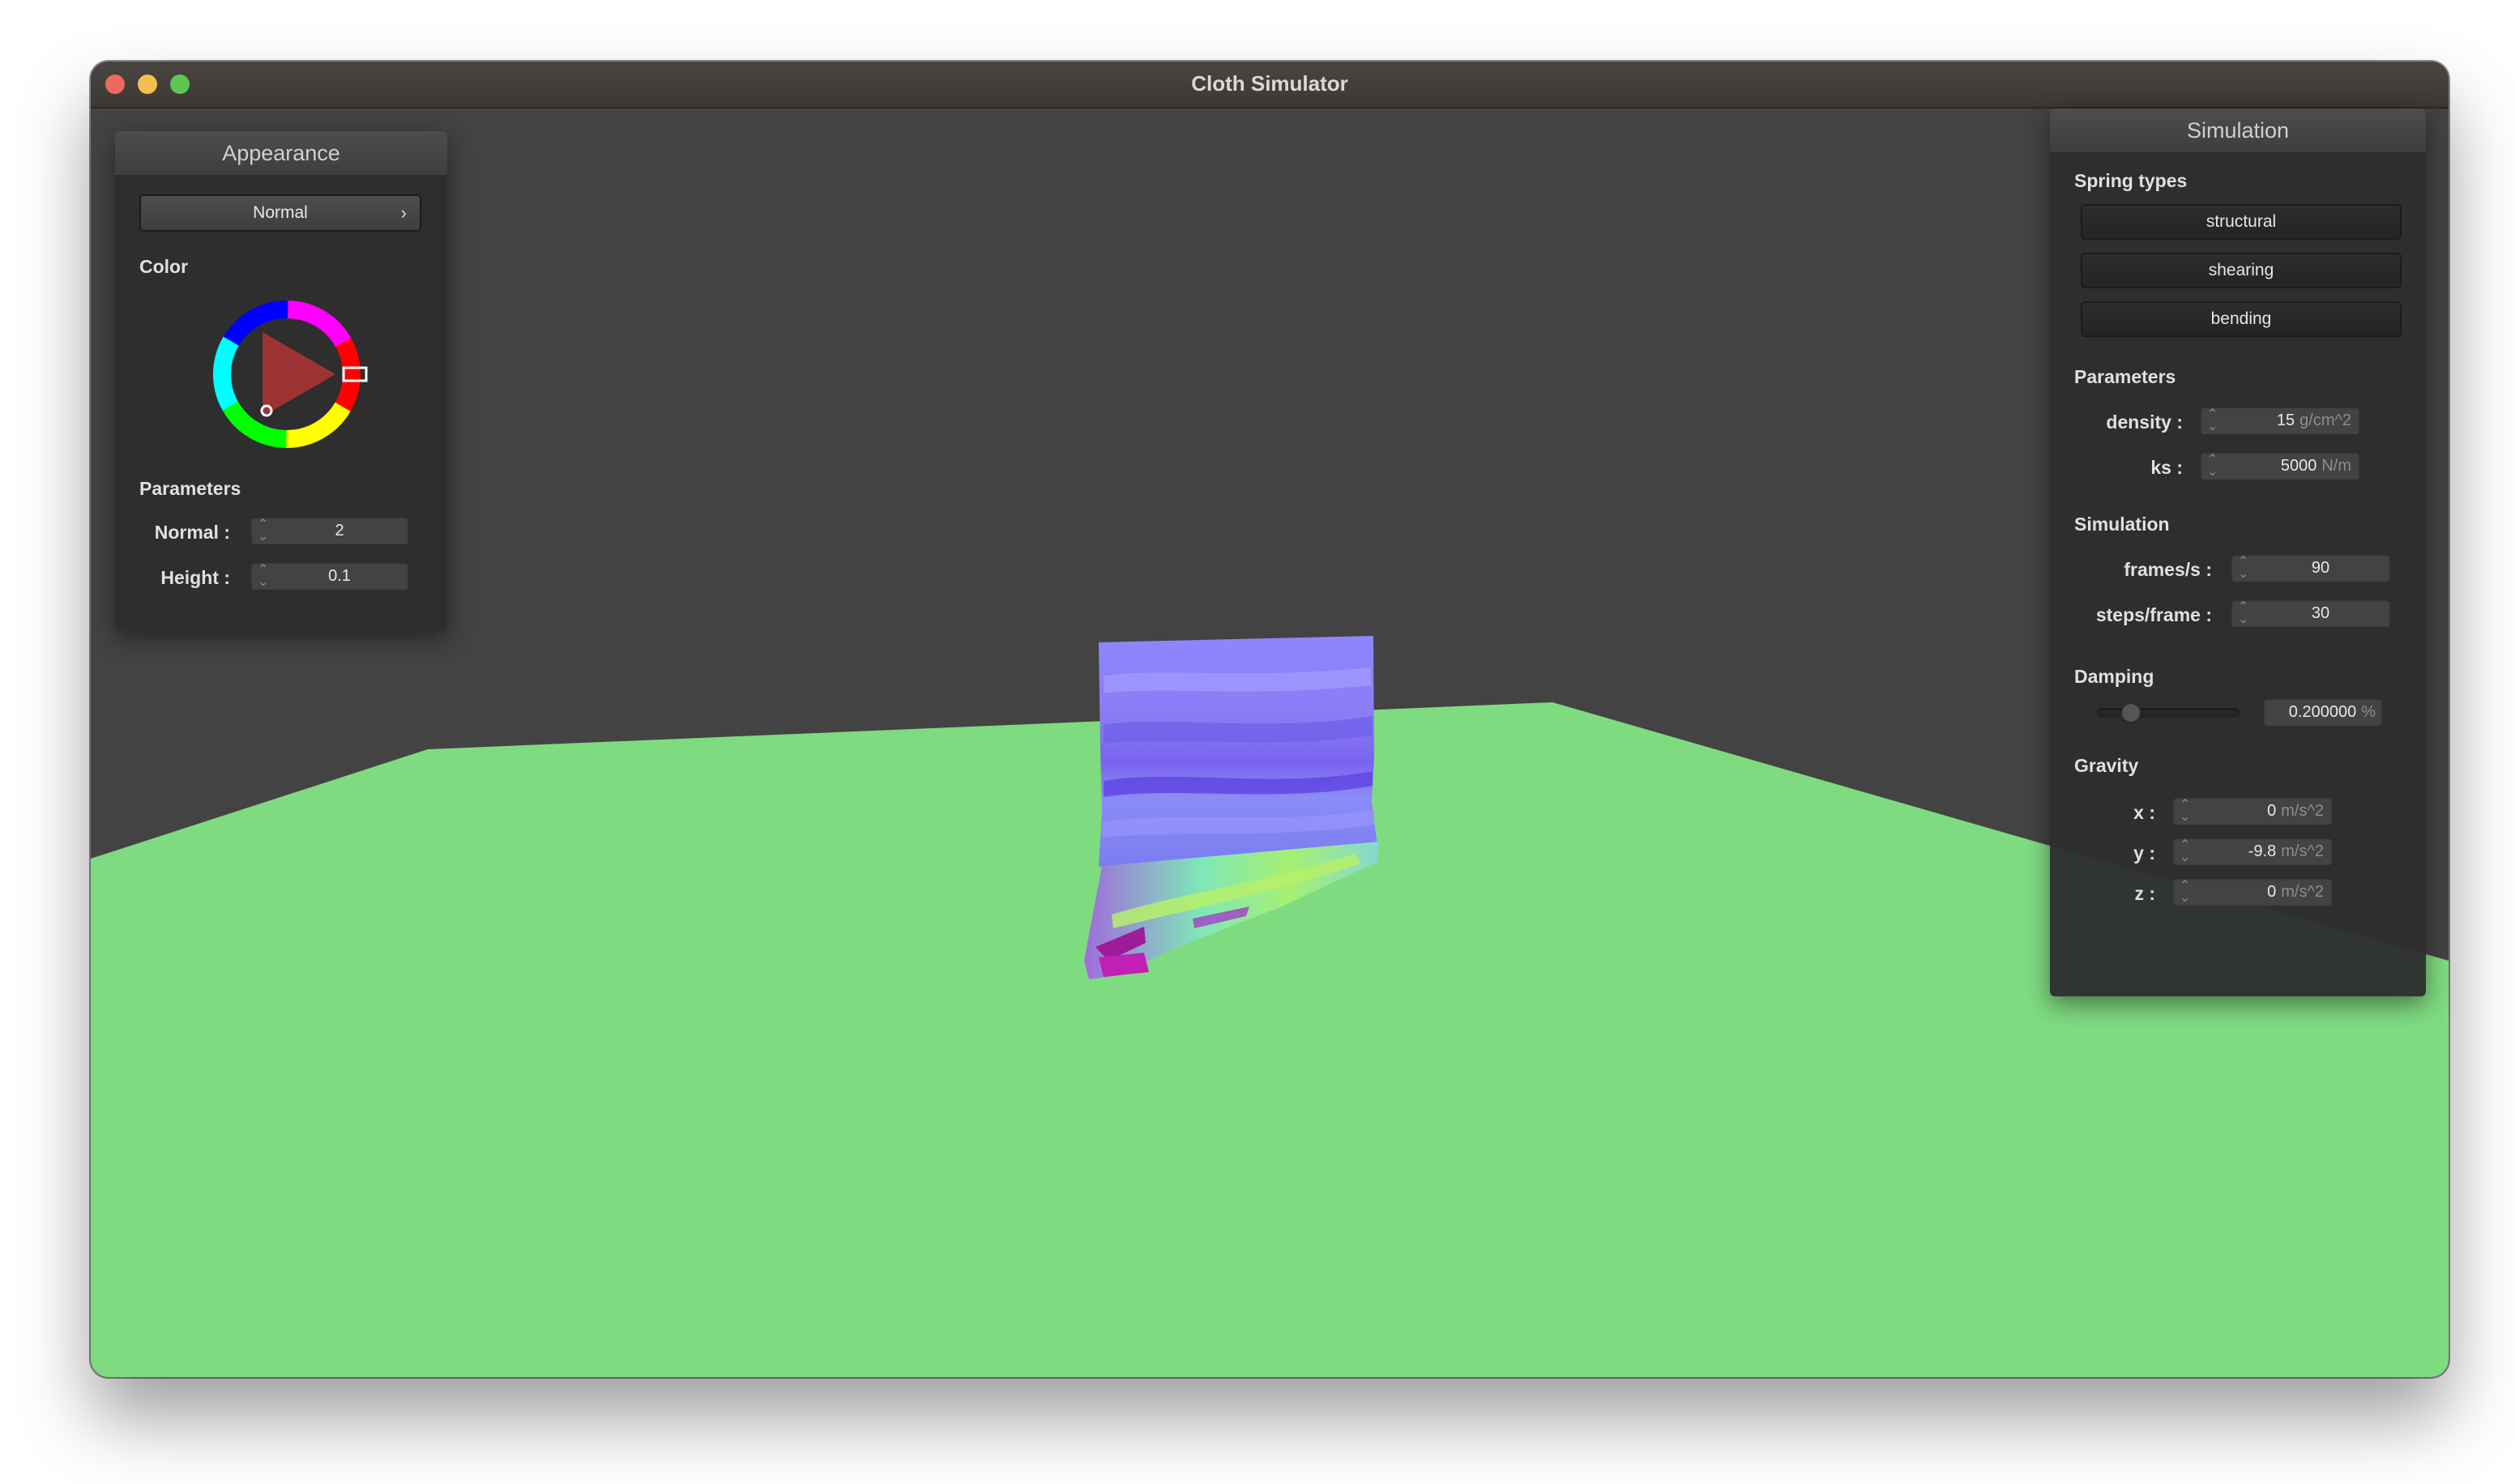 Image resolution: width=2515 pixels, height=1484 pixels. Describe the element at coordinates (2242, 222) in the screenshot. I see `structural-spring-button: structural` at that location.